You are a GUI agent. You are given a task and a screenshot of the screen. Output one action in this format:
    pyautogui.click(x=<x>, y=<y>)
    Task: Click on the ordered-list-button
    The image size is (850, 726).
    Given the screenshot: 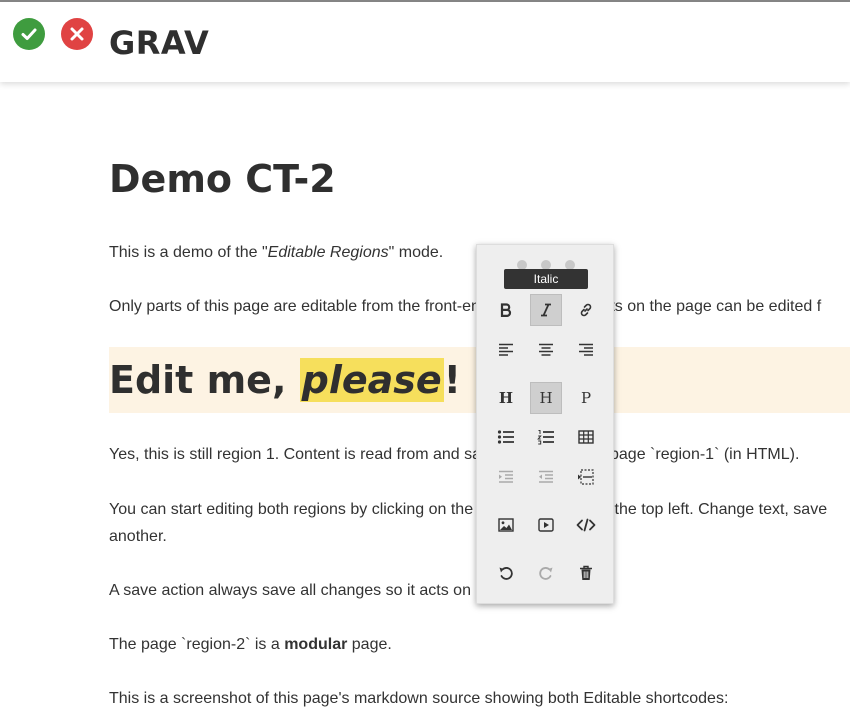 What is the action you would take?
    pyautogui.click(x=546, y=437)
    